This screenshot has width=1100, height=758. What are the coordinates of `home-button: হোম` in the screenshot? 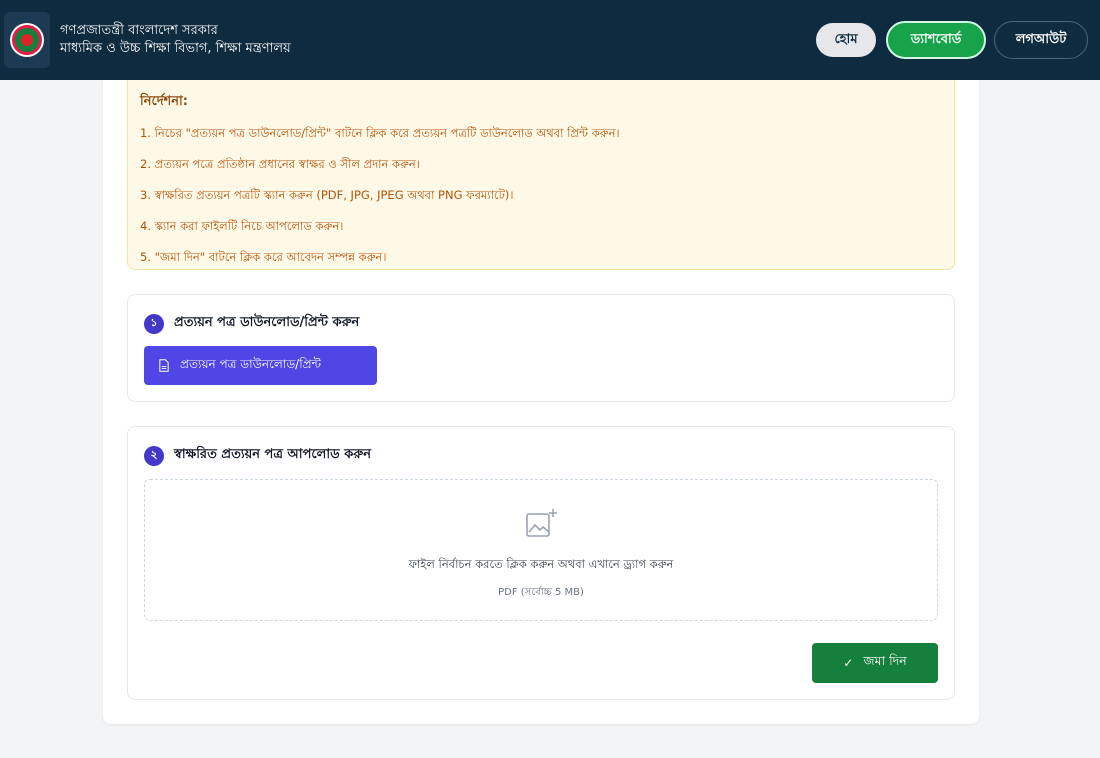 It's located at (846, 40).